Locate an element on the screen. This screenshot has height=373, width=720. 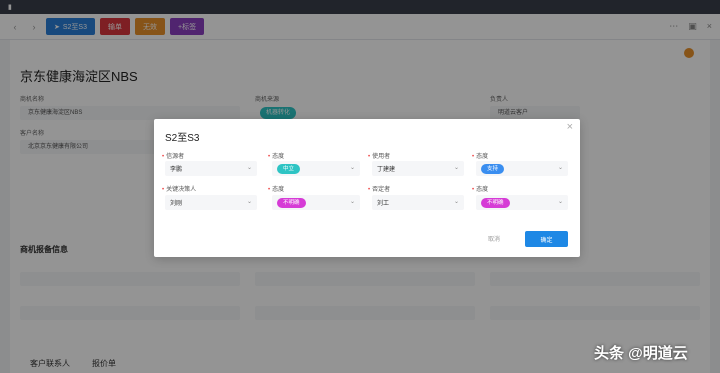
label-attitude-1: • 态度 is located at coordinates (276, 157).